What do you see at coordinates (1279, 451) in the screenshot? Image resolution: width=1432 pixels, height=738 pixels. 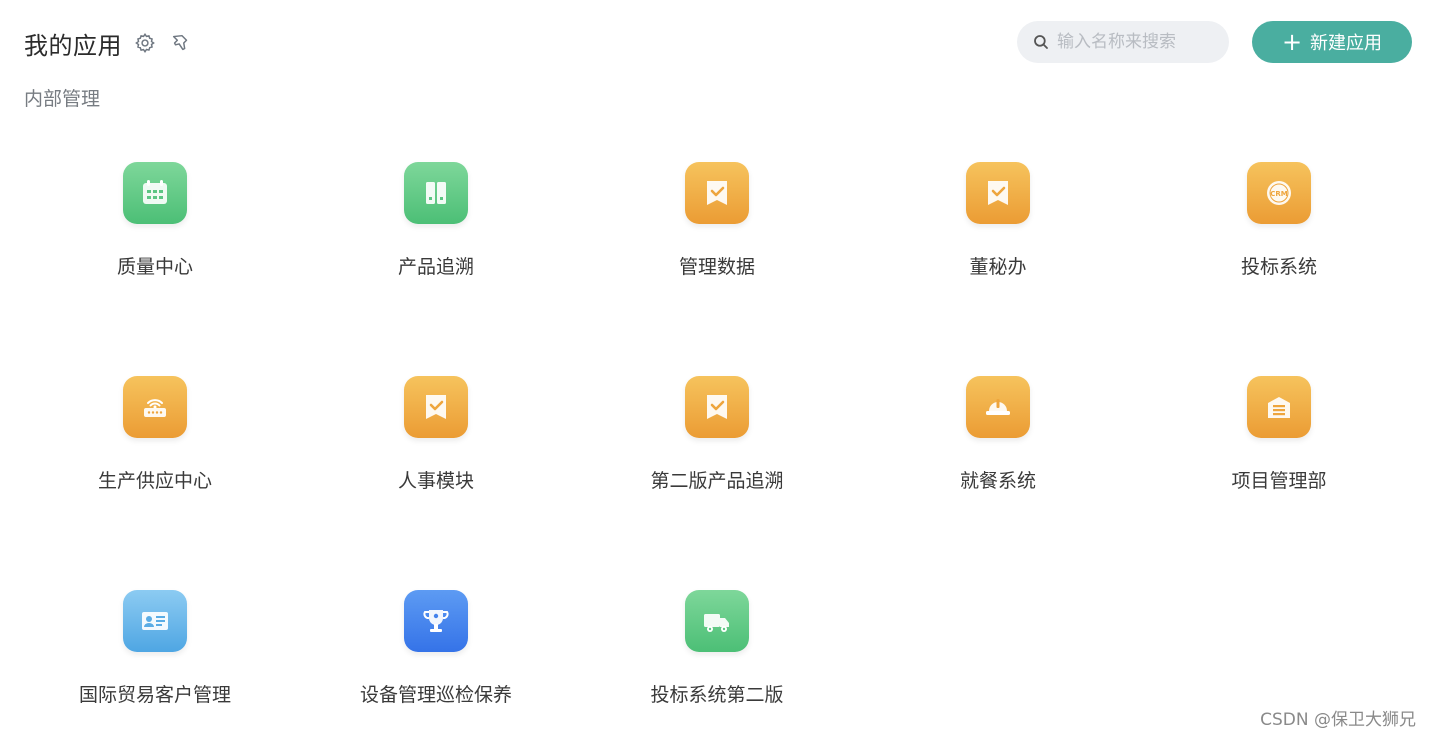 I see `app-tile: 项目管理部` at bounding box center [1279, 451].